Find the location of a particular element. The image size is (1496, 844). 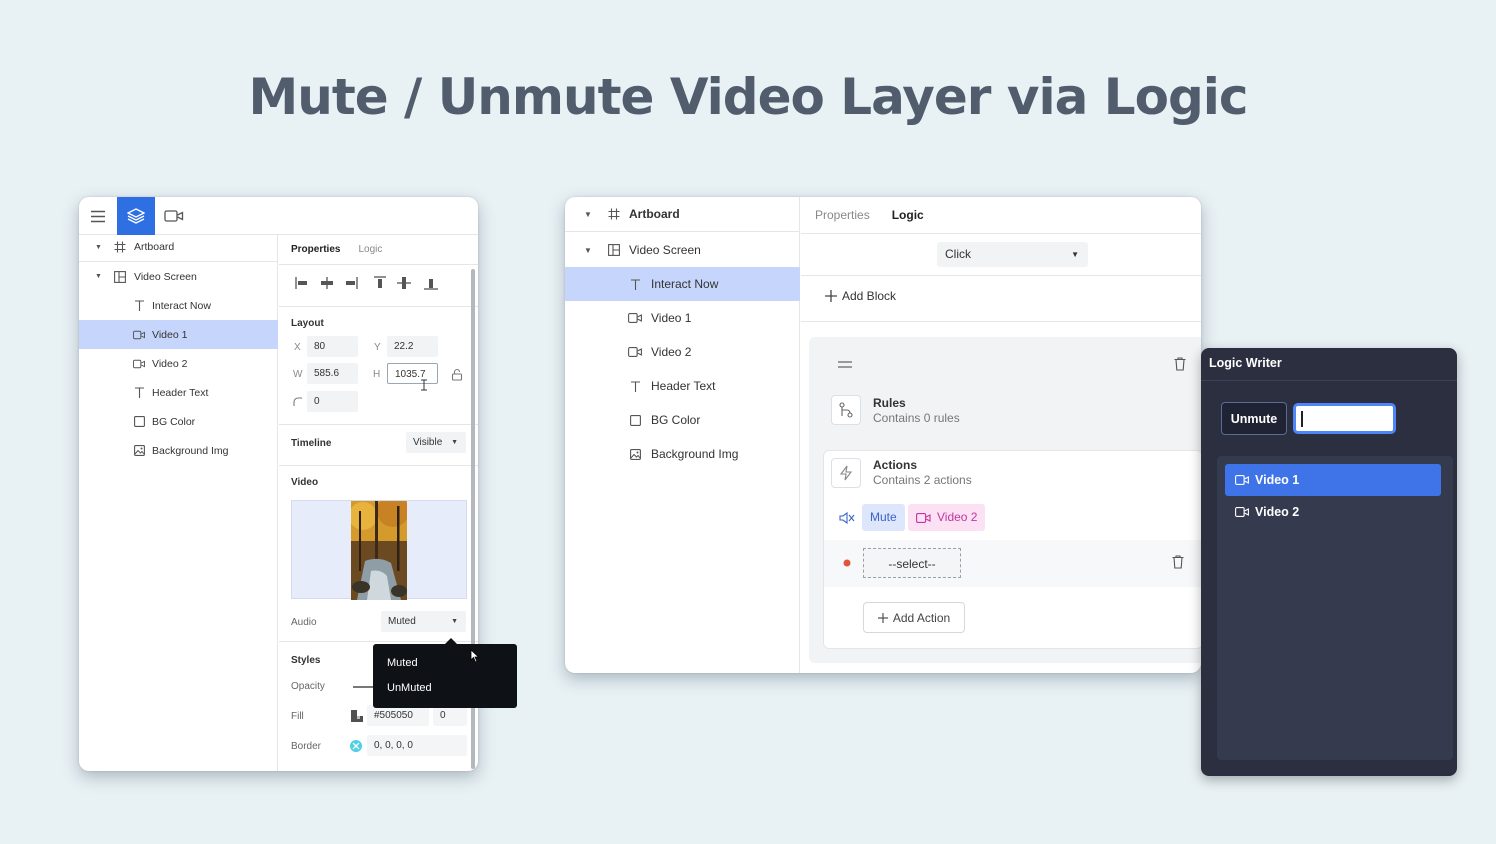

video-tool-button is located at coordinates (174, 216).